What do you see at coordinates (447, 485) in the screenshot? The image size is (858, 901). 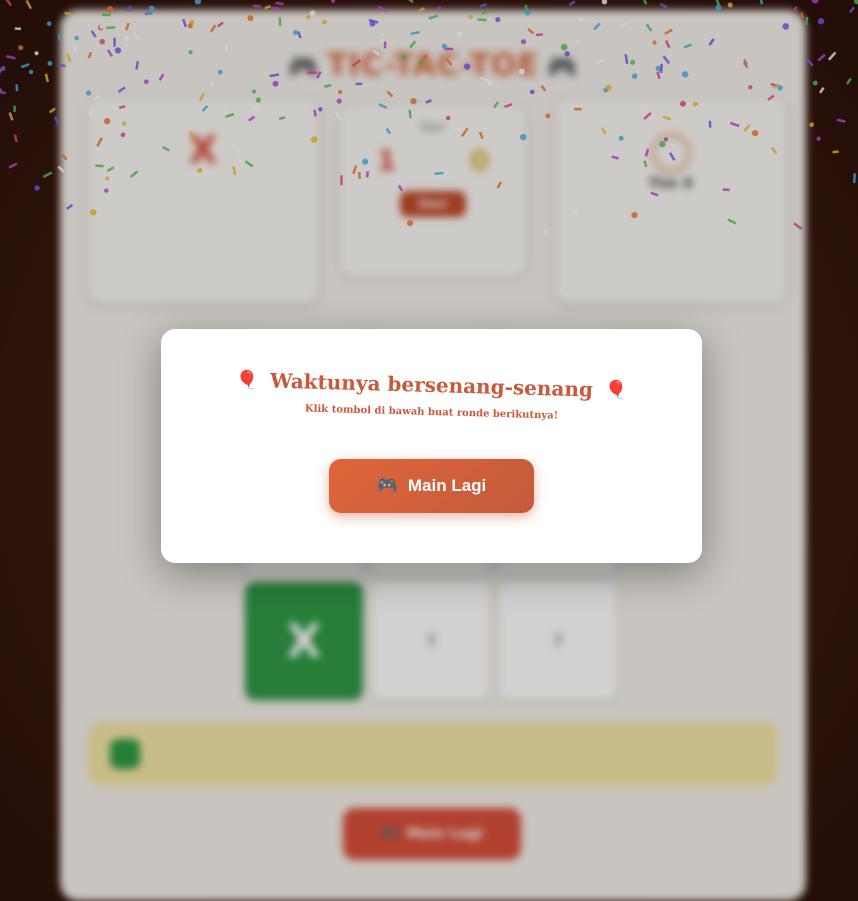 I see `play-again-label: Main Lagi` at bounding box center [447, 485].